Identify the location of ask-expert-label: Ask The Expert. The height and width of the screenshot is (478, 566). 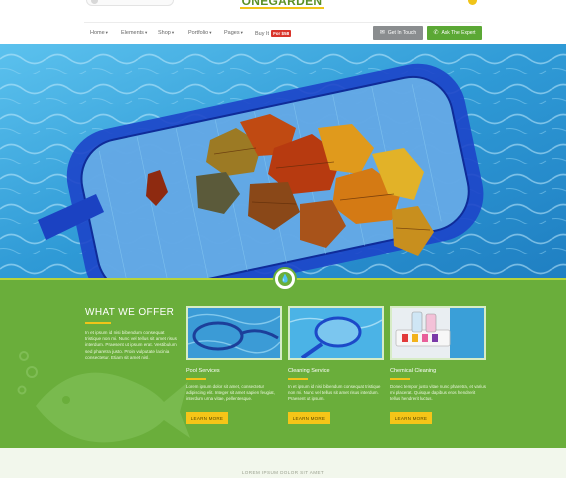
(458, 33).